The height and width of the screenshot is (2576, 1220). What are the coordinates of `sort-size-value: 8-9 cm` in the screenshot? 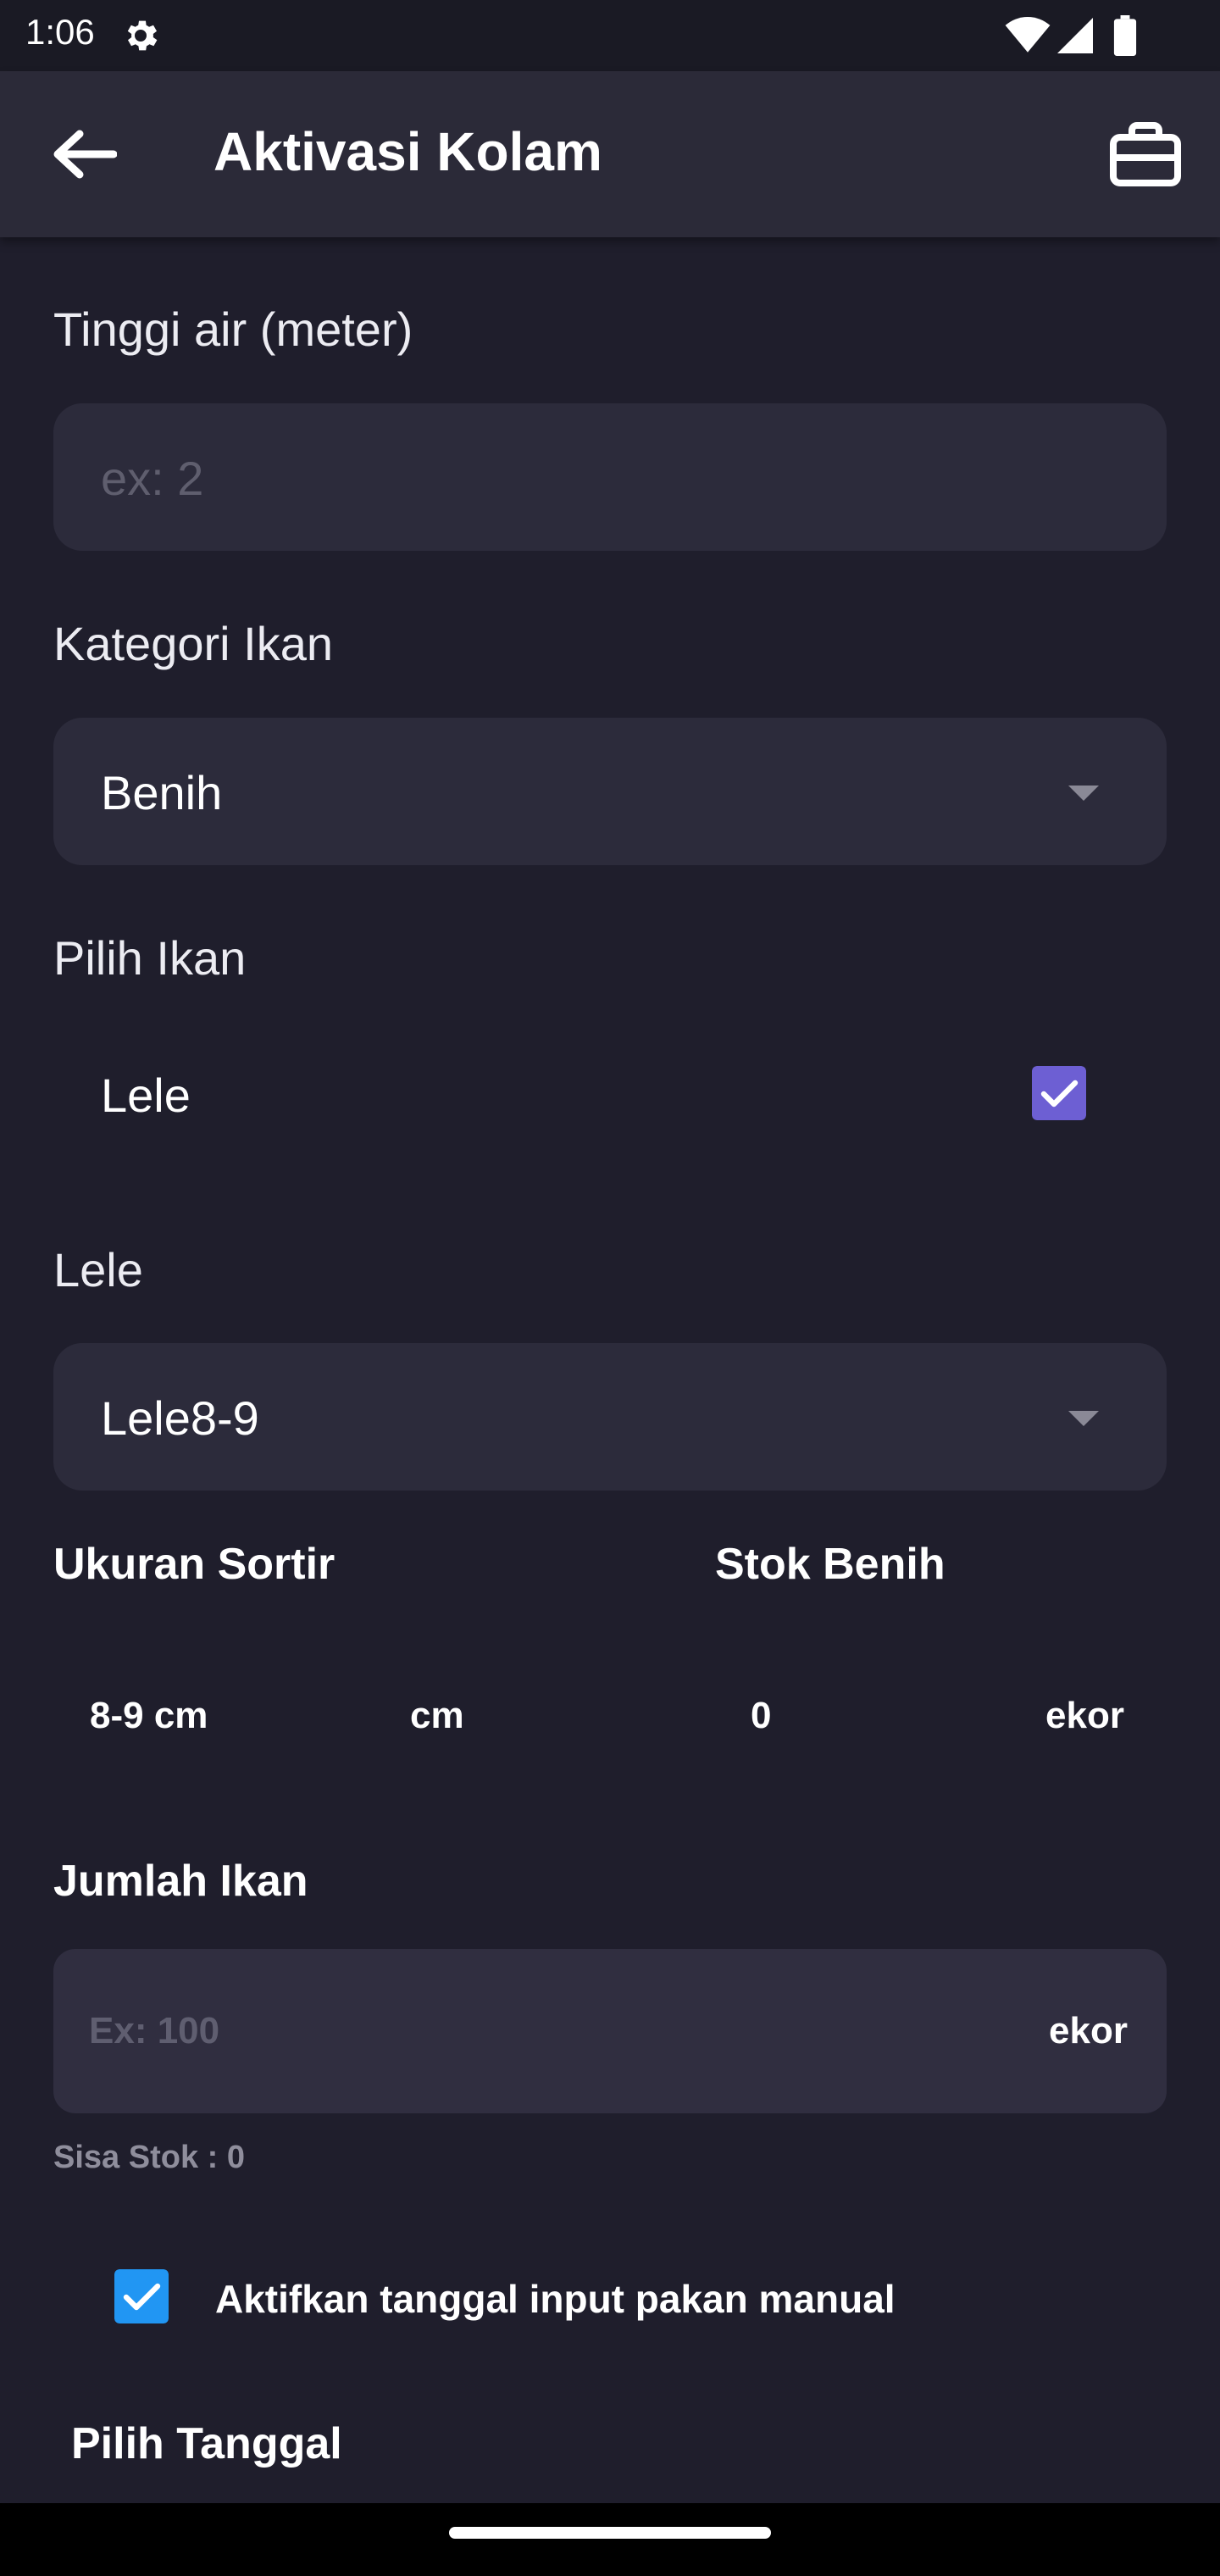 It's located at (149, 1715).